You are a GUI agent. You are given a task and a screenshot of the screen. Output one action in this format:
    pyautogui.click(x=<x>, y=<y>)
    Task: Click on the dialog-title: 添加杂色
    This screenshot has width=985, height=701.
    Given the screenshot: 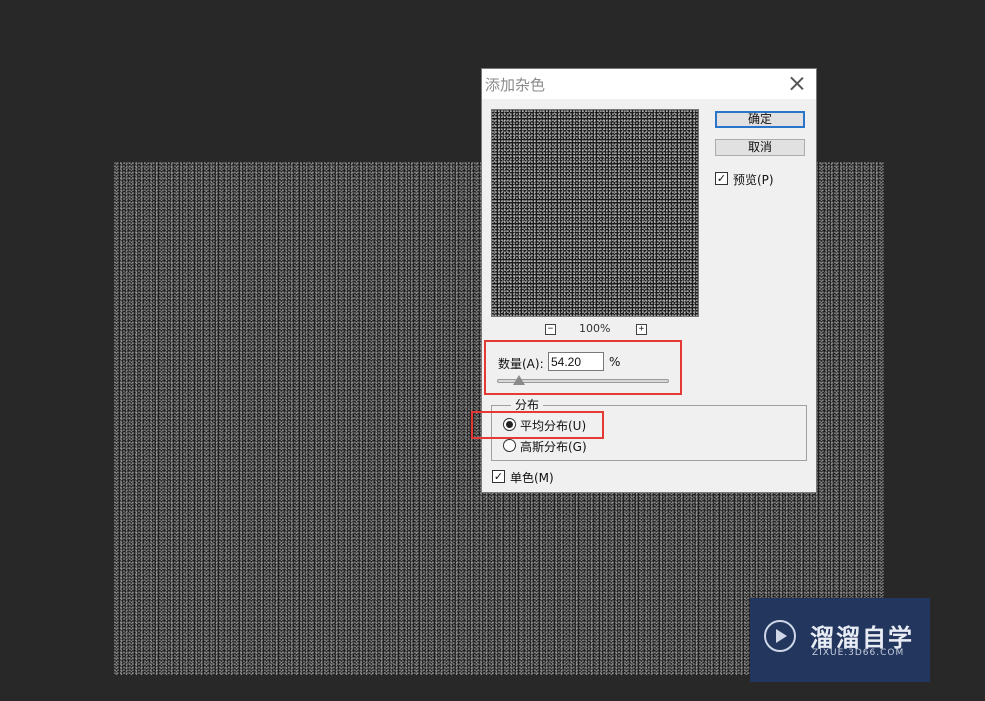 What is the action you would take?
    pyautogui.click(x=515, y=85)
    